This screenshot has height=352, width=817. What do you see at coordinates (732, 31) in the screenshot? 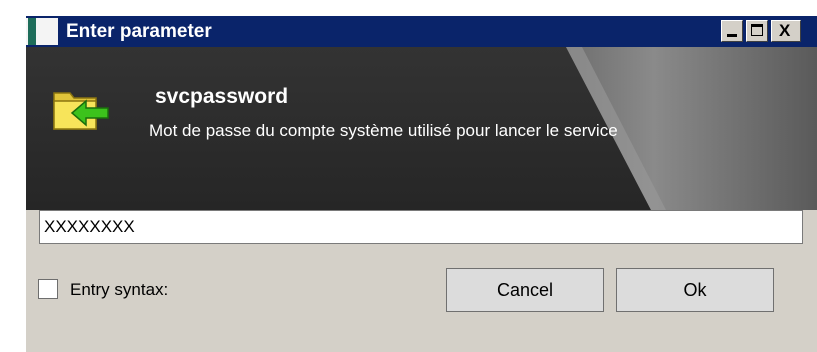
I see `minimize-button` at bounding box center [732, 31].